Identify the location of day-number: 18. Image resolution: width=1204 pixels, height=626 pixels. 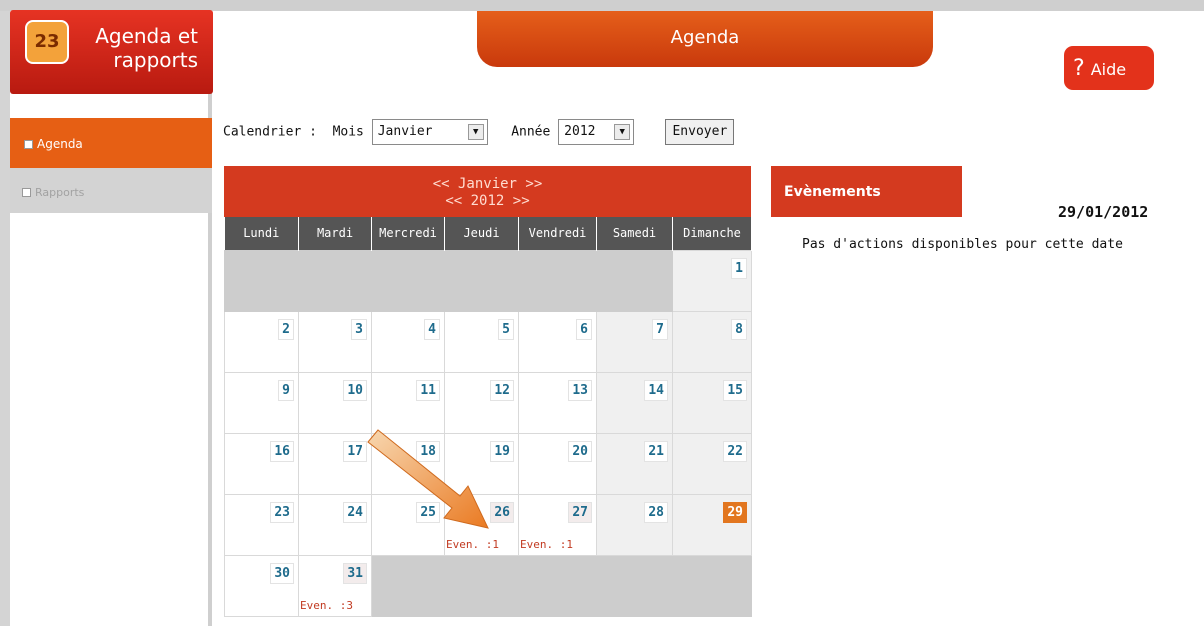
(428, 451).